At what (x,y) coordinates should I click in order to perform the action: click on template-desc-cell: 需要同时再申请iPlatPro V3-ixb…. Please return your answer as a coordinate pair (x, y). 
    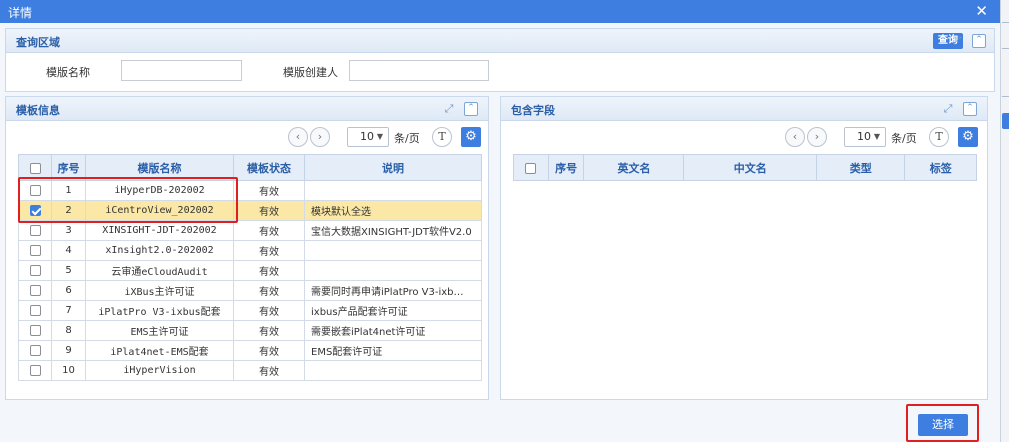
    Looking at the image, I should click on (393, 290).